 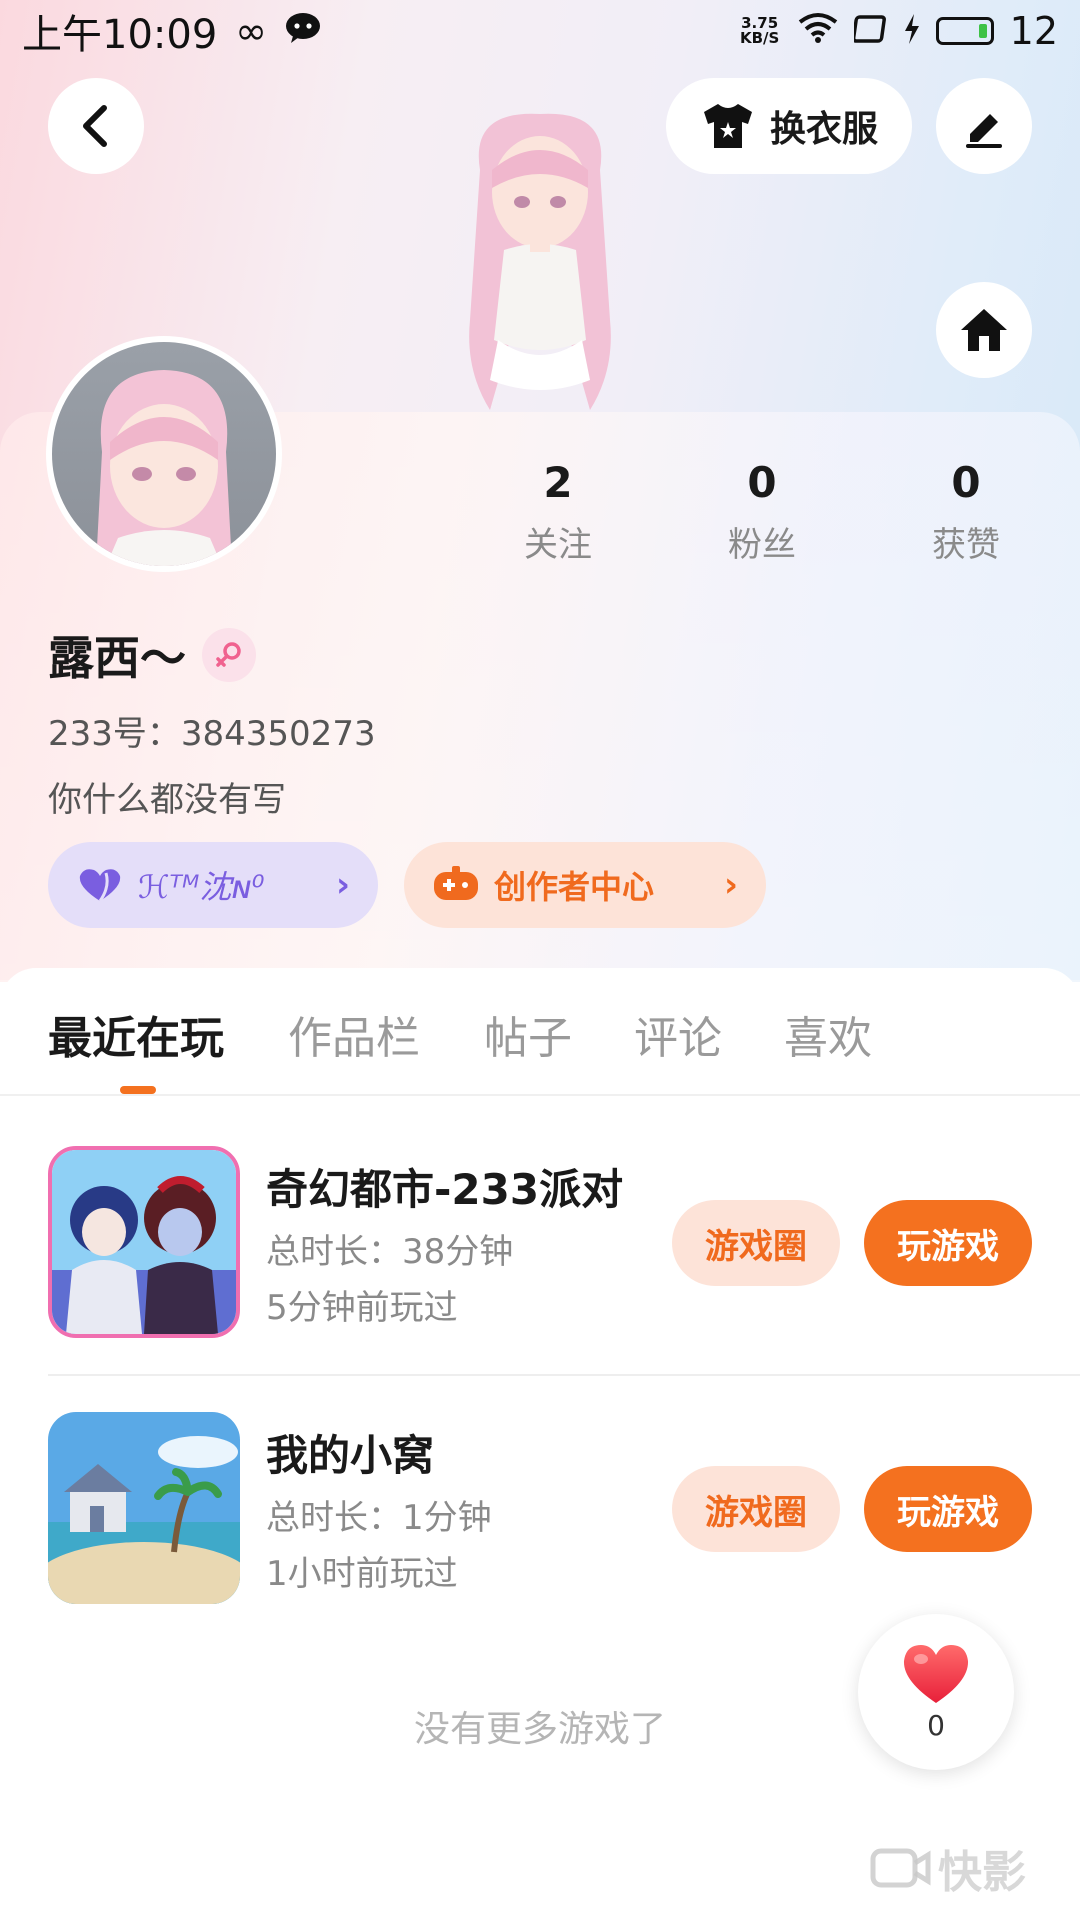 I want to click on likes-stat: 0 获赞, so click(x=966, y=512).